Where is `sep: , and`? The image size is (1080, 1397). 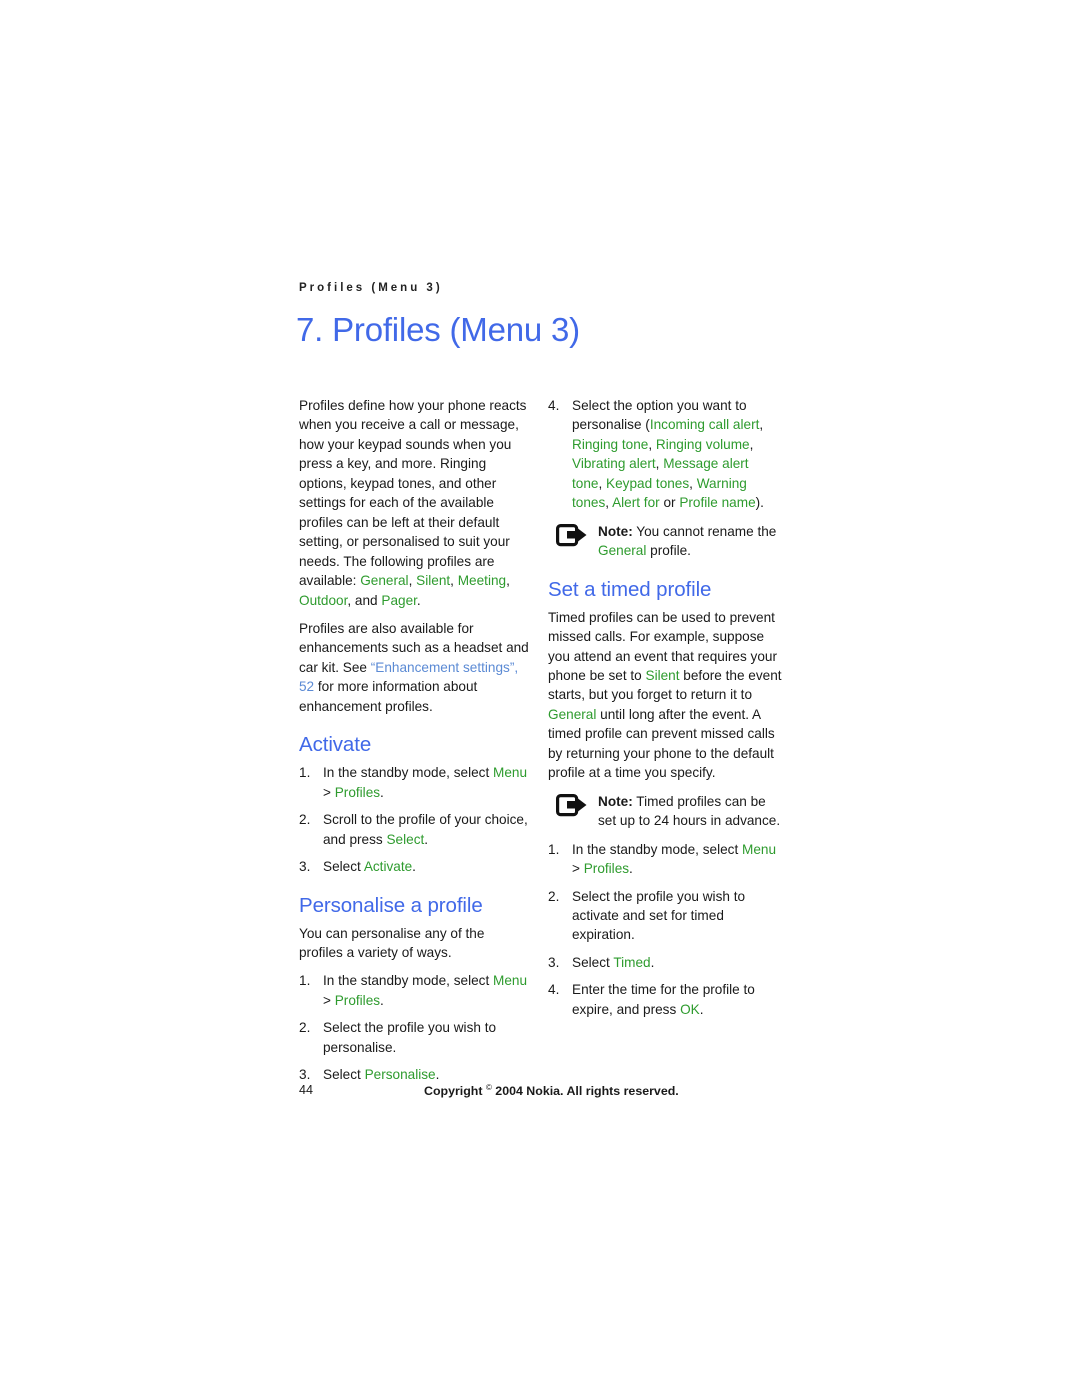 sep: , and is located at coordinates (364, 600).